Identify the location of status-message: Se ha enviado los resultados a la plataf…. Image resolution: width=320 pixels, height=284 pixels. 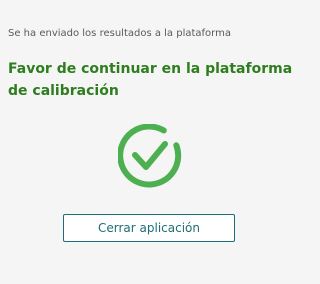
(119, 33).